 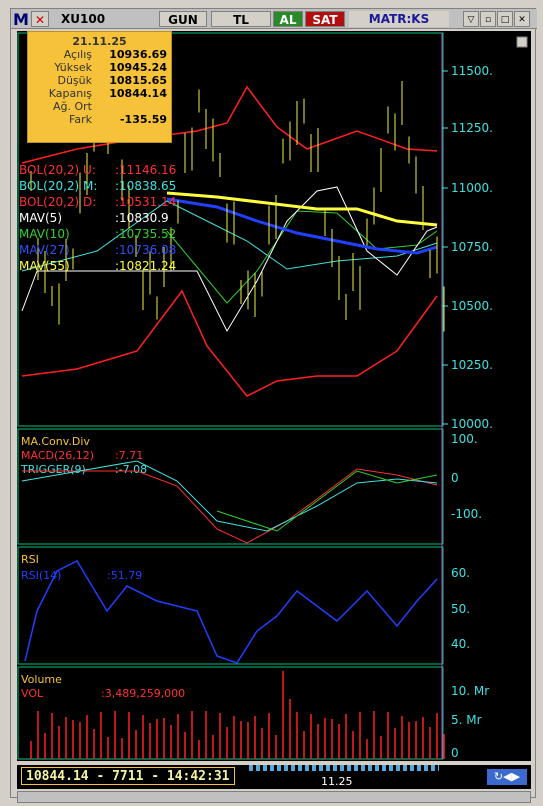 I want to click on status-bar: 10844.14 - 7711 - 14:42:31 11.25 ↻◀▶, so click(x=274, y=777).